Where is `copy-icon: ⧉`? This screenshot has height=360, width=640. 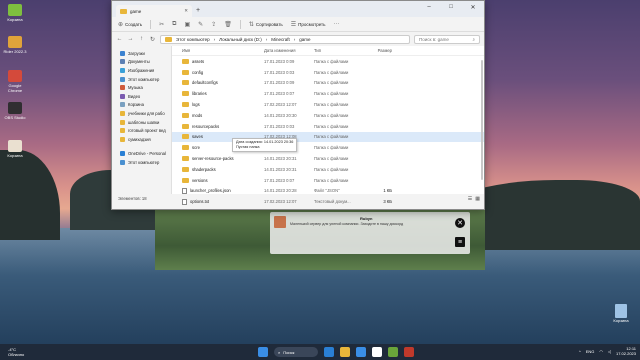
copy-icon: ⧉ is located at coordinates (174, 24).